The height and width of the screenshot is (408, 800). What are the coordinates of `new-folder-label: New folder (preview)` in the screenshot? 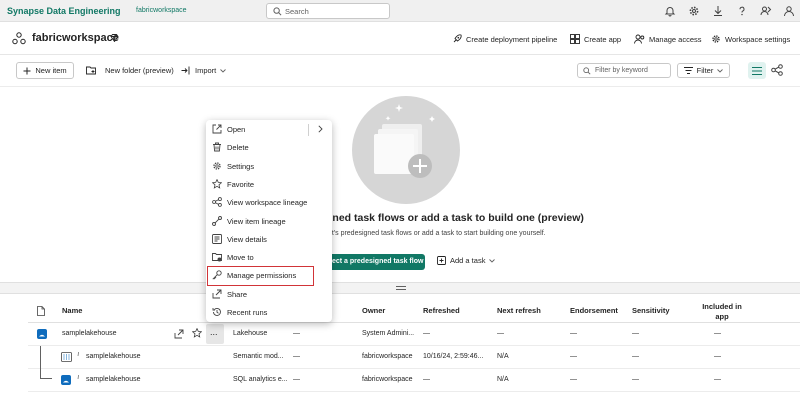 It's located at (139, 70).